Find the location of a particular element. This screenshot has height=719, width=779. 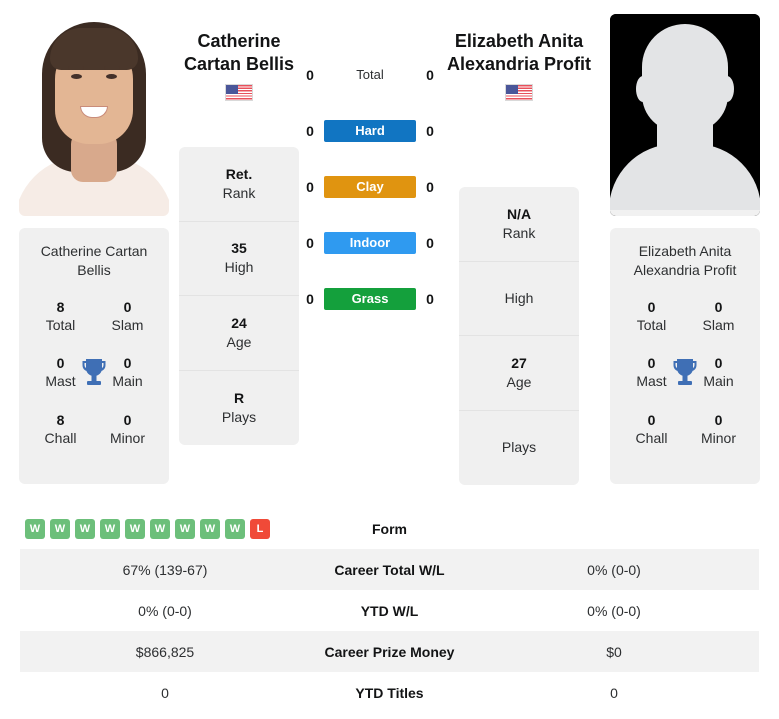

label: Slam is located at coordinates (718, 324).